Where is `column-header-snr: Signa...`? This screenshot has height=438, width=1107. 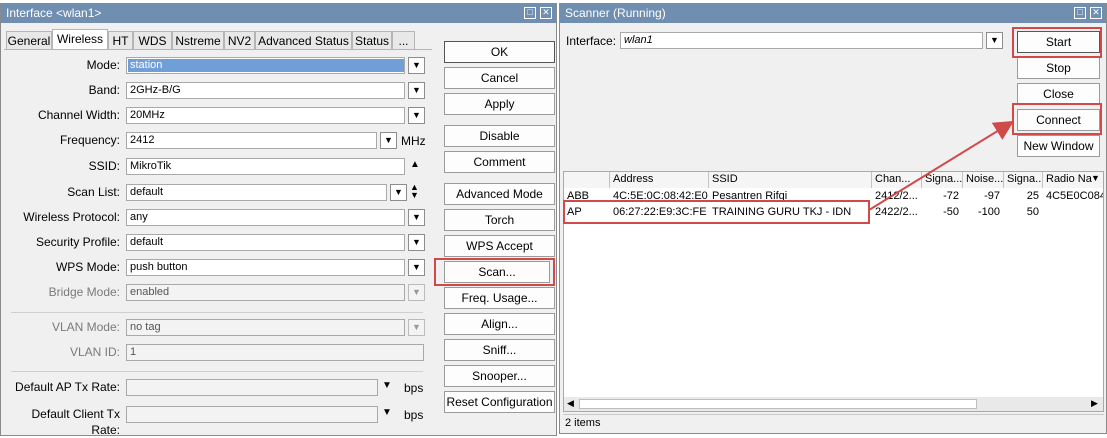 column-header-snr: Signa... is located at coordinates (1023, 180).